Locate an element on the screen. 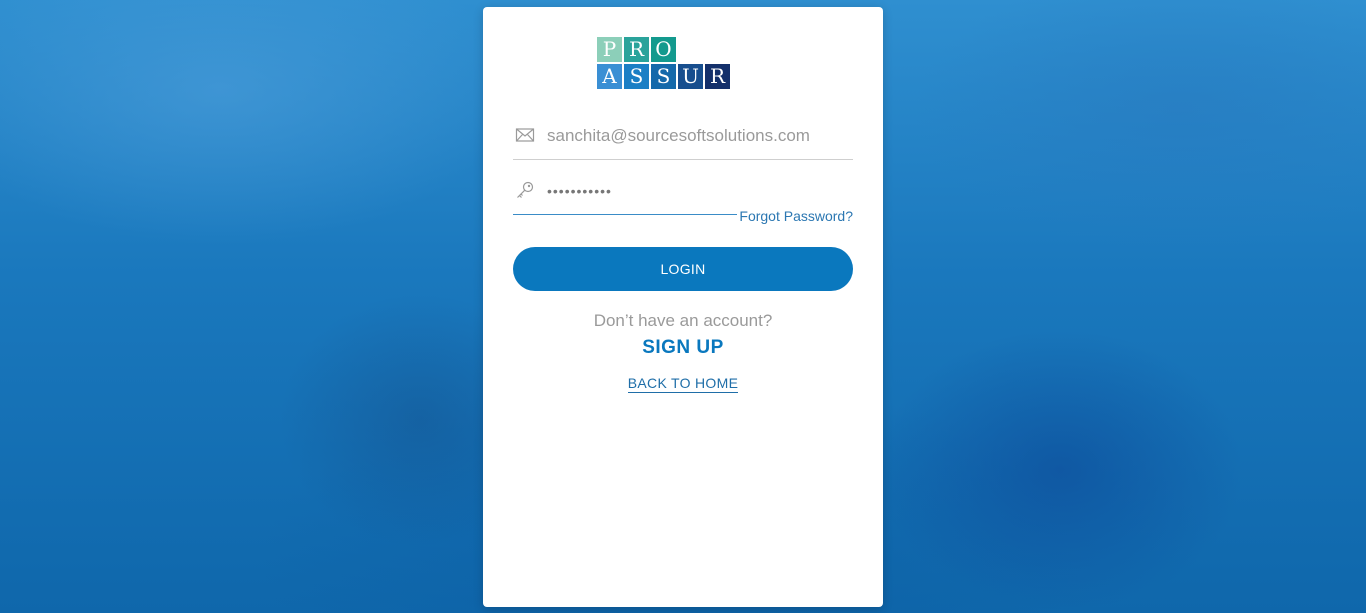 This screenshot has height=613, width=1366. logo-letter-tile: A is located at coordinates (609, 76).